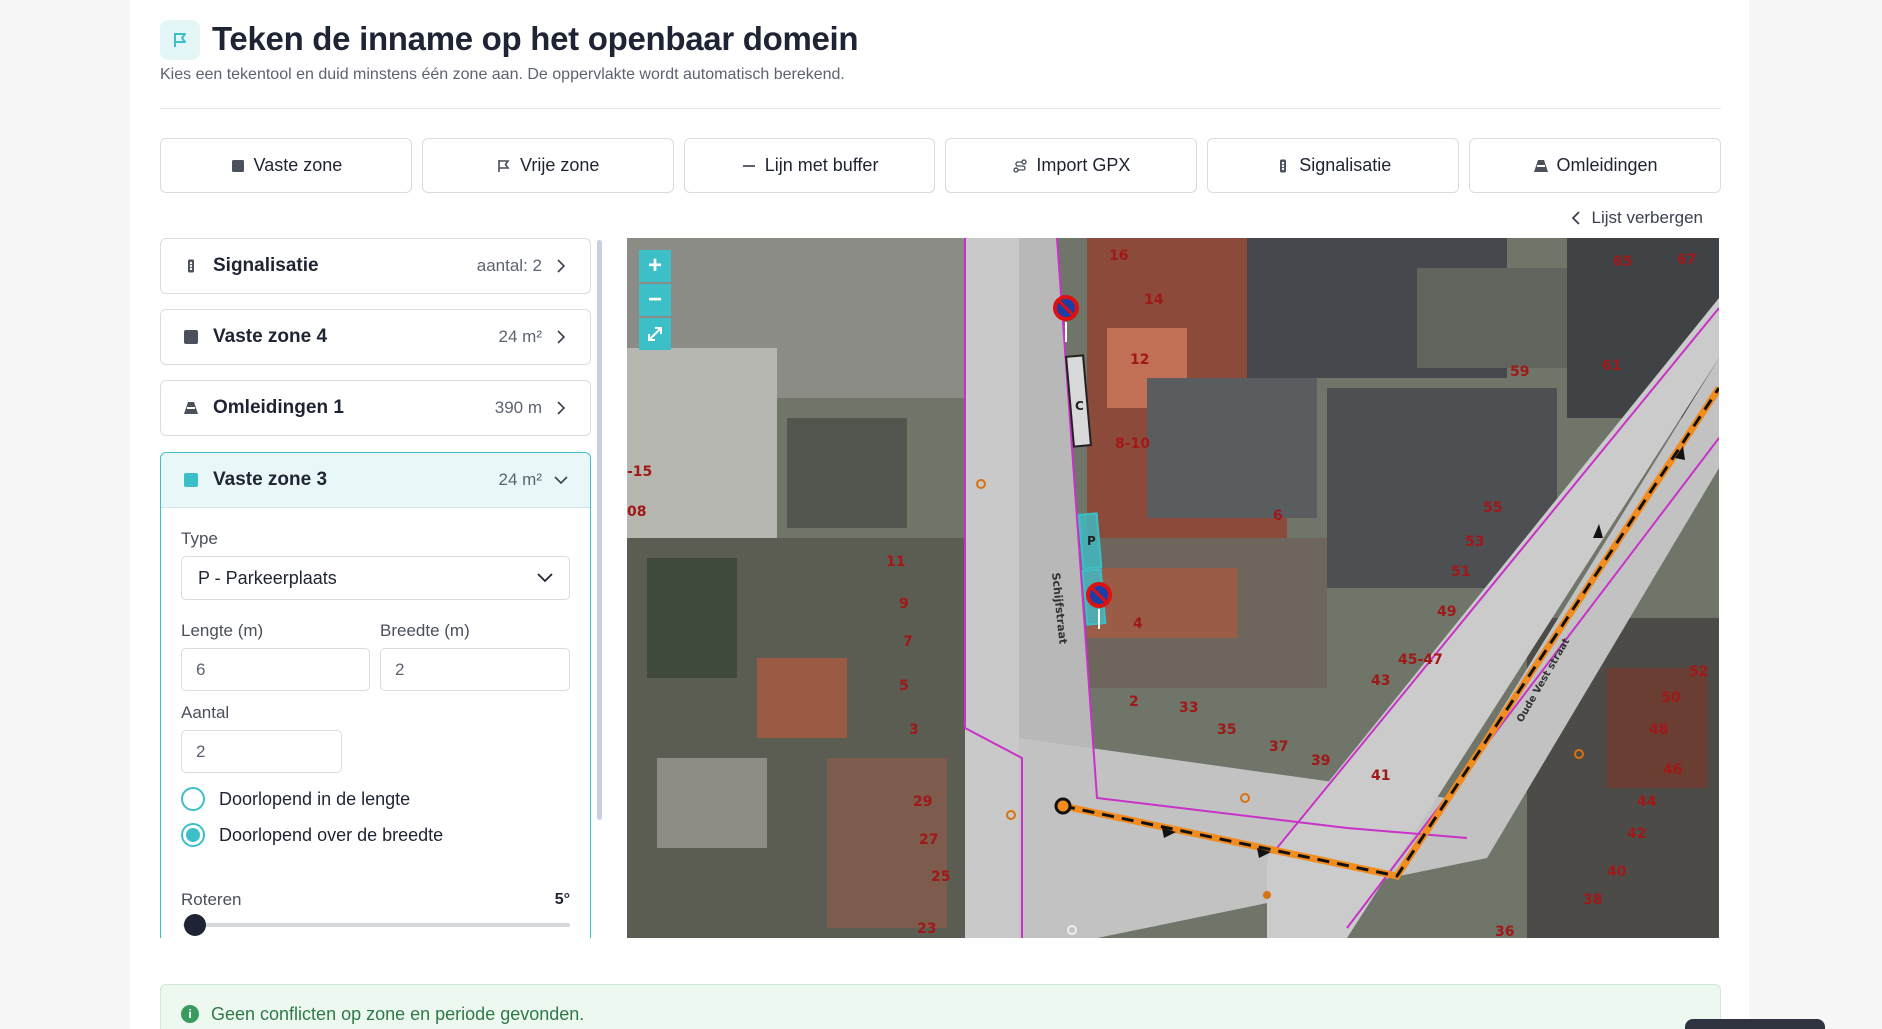 The height and width of the screenshot is (1029, 1882). Describe the element at coordinates (535, 38) in the screenshot. I see `page-title: Teken de inname op het openbaar domein` at that location.